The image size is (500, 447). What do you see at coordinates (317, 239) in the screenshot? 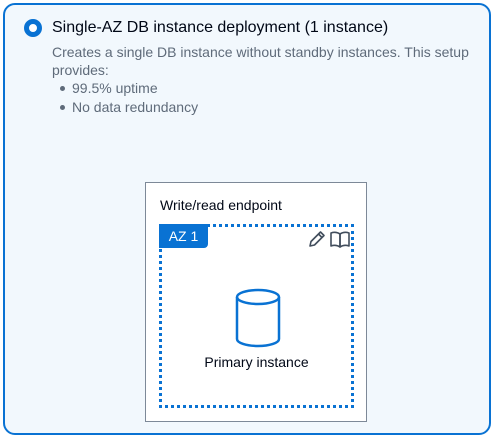
I see `pencil-icon` at bounding box center [317, 239].